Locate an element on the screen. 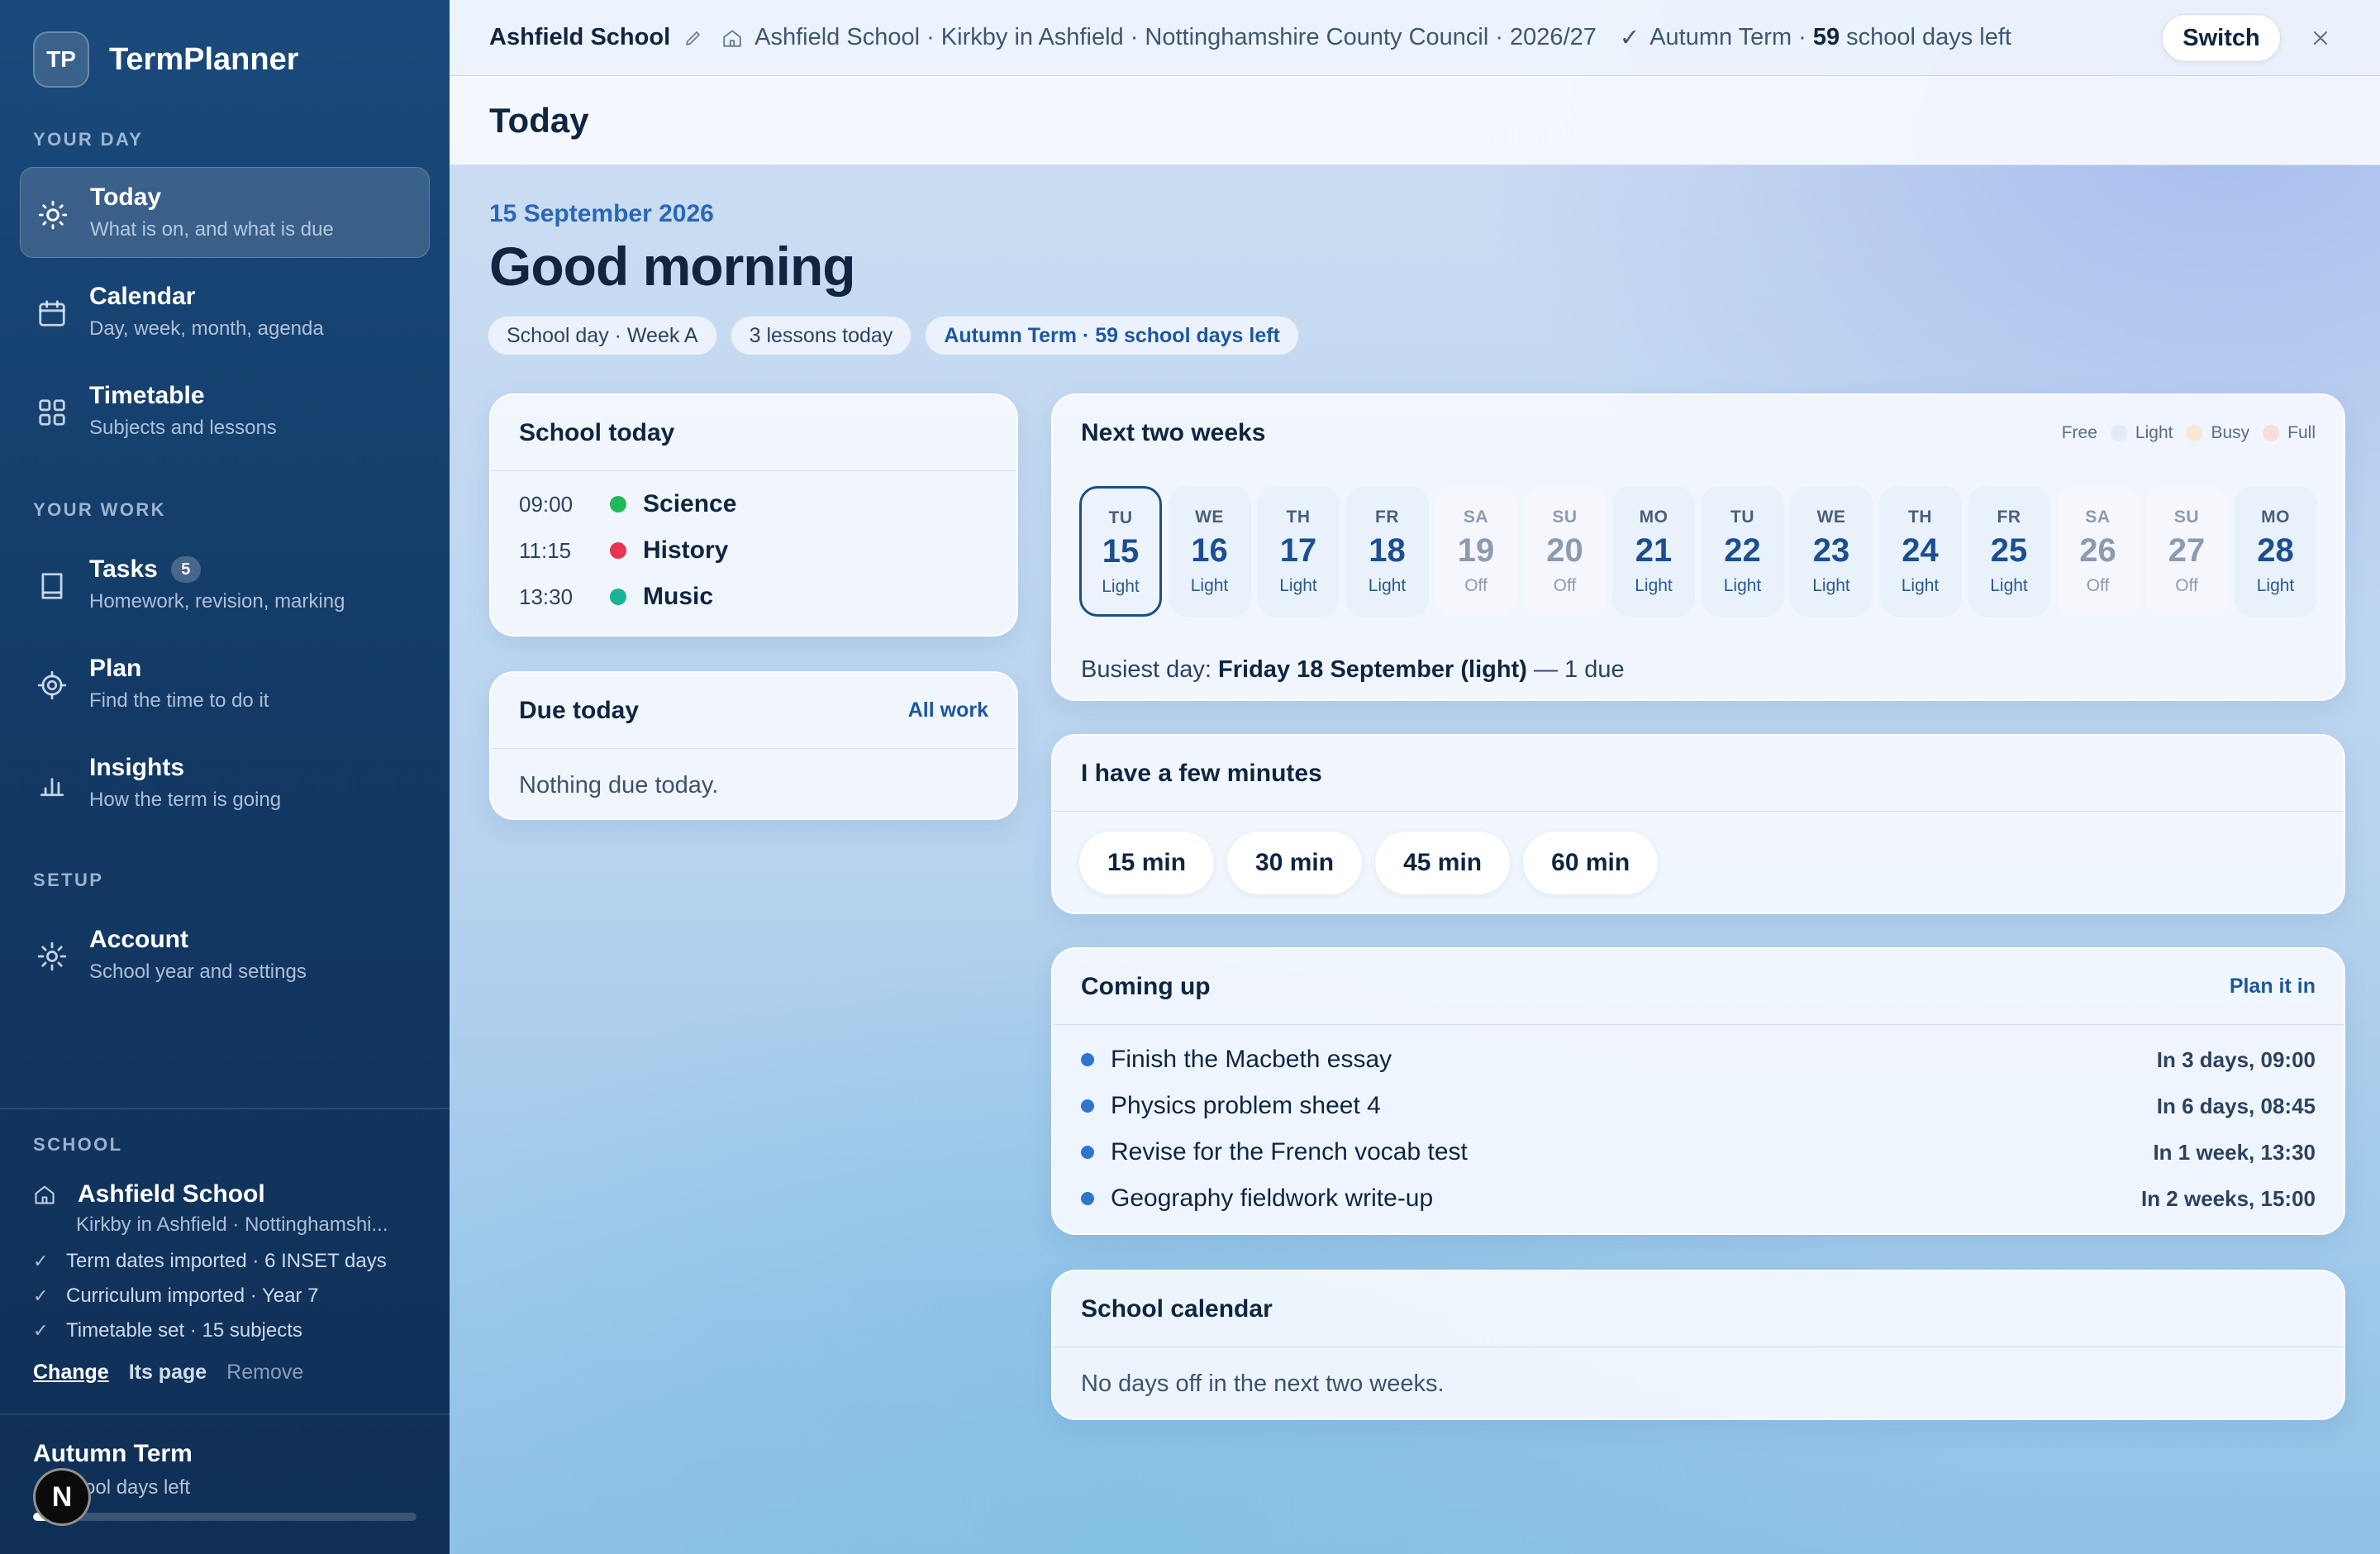 The height and width of the screenshot is (1554, 2380). lesson-row: 11:15 History is located at coordinates (753, 550).